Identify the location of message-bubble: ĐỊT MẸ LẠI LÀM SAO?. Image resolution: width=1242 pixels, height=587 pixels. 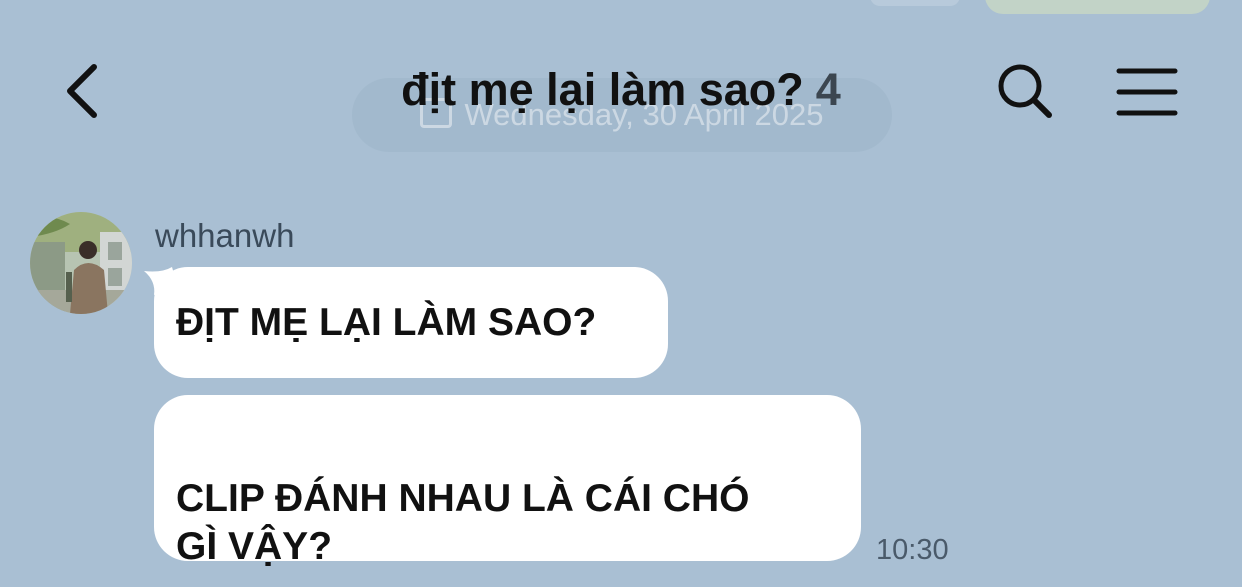
(411, 322).